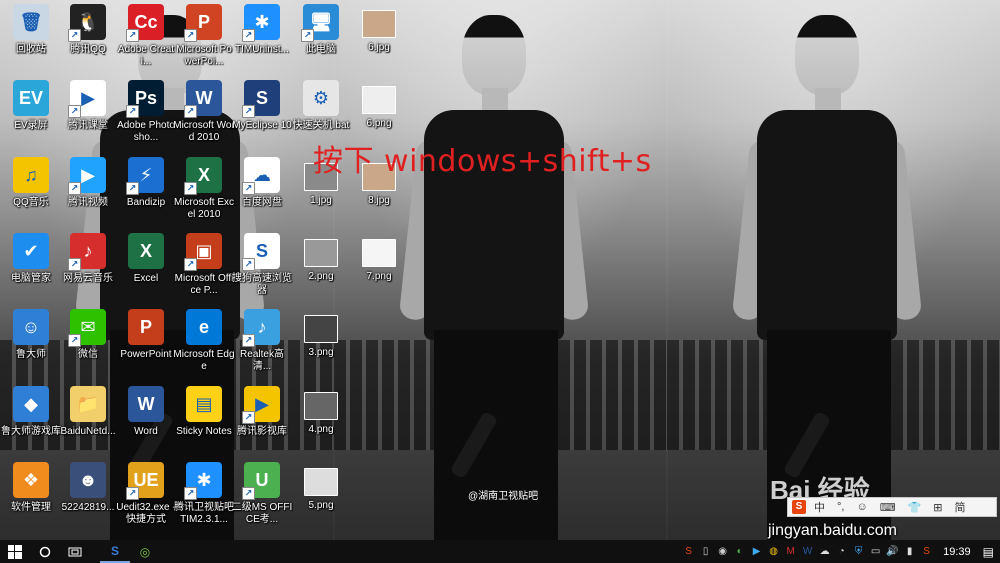 Image resolution: width=1000 pixels, height=563 pixels. Describe the element at coordinates (262, 265) in the screenshot. I see `desktop-icon: S ↗ 搜狗高速浏览器` at that location.